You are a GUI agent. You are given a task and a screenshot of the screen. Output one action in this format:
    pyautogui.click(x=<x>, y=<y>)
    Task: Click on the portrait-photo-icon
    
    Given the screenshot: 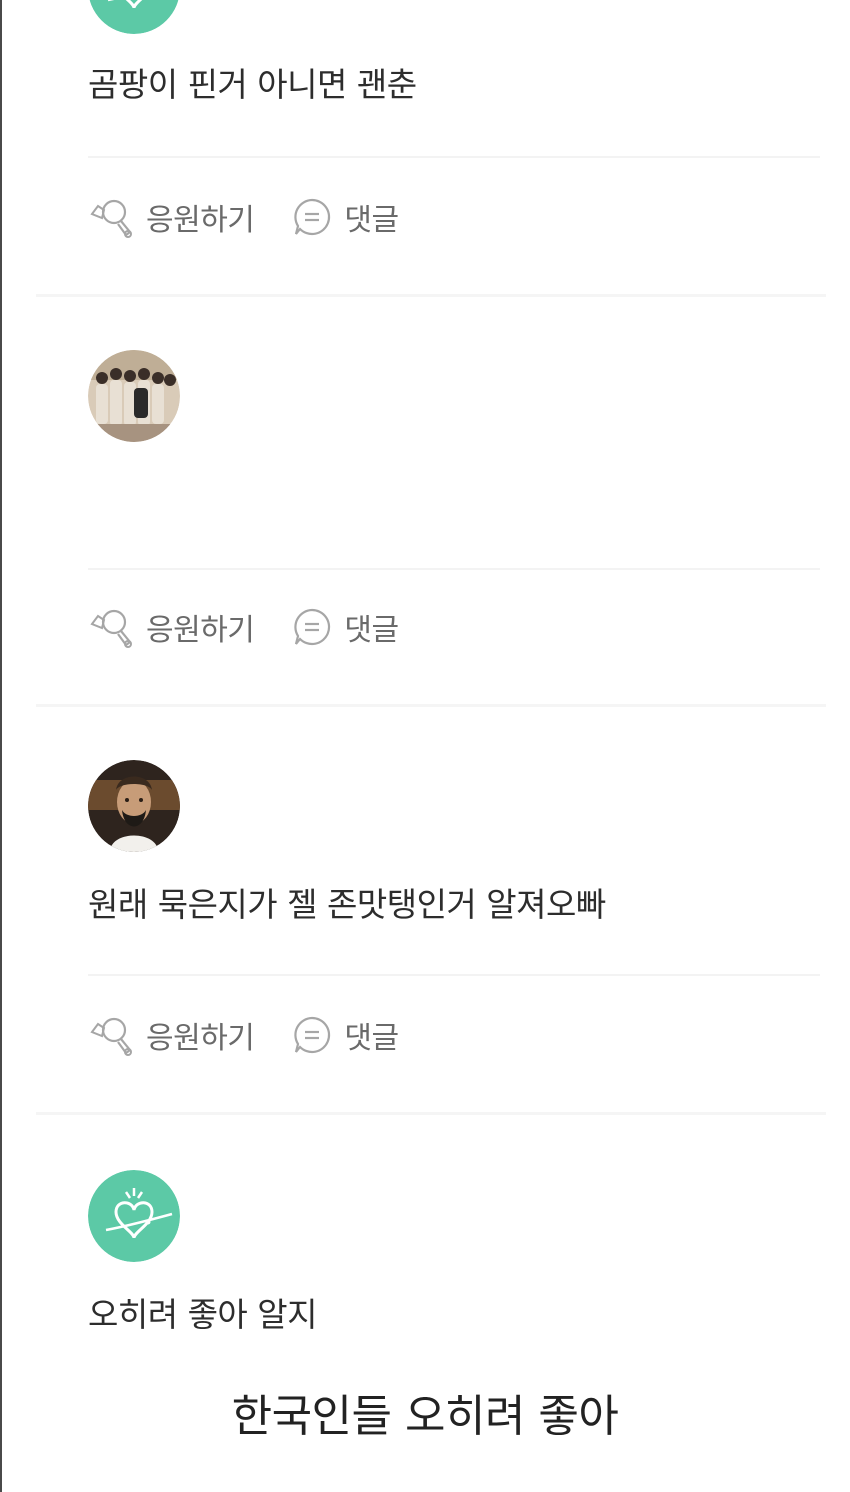 What is the action you would take?
    pyautogui.click(x=134, y=806)
    